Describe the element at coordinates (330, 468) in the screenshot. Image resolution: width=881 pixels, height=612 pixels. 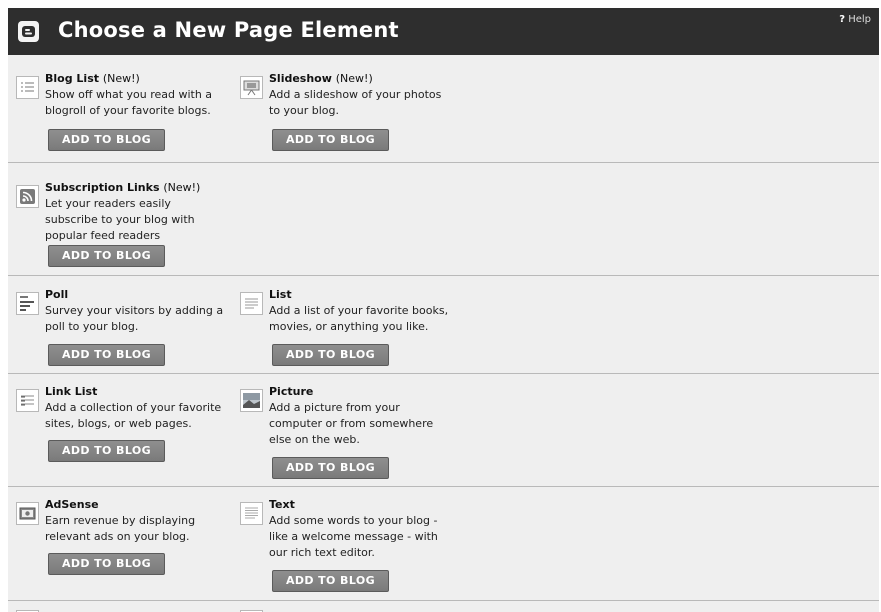
I see `add-picture-button: ADD TO BLOG` at that location.